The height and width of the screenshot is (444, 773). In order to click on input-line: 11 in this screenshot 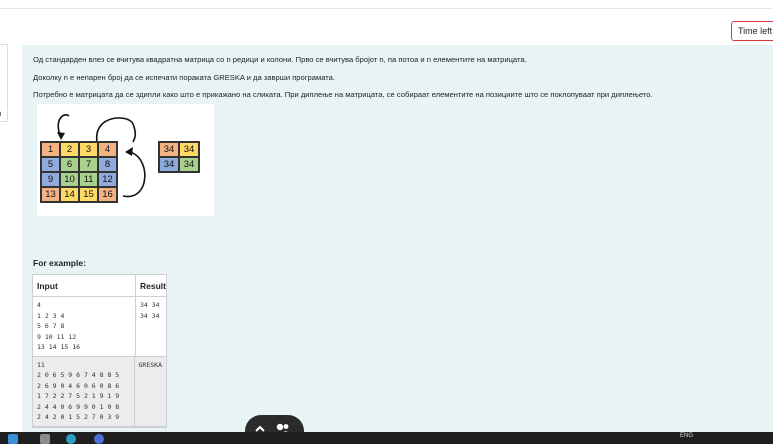, I will do `click(41, 364)`.